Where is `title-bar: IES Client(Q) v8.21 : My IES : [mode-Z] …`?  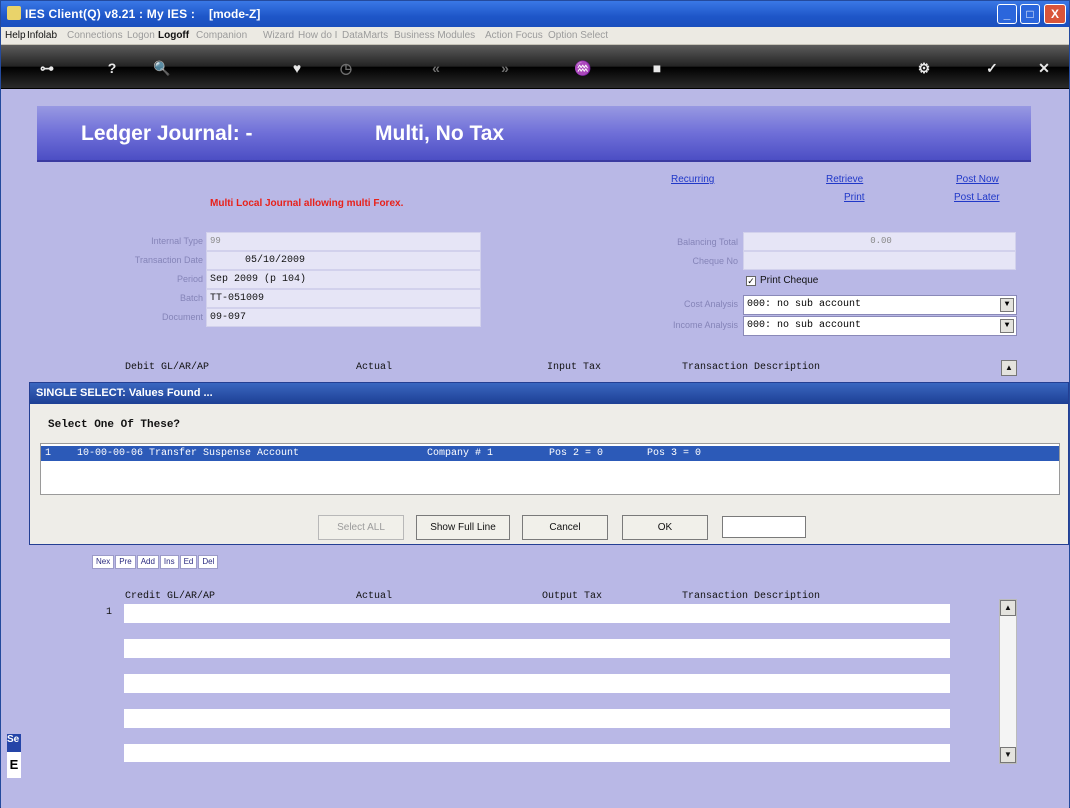 title-bar: IES Client(Q) v8.21 : My IES : [mode-Z] … is located at coordinates (535, 14).